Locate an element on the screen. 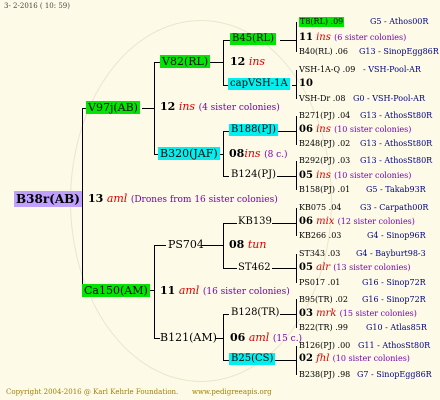  ancestor-b40-source: G13 - SinopEgg86R is located at coordinates (399, 51).